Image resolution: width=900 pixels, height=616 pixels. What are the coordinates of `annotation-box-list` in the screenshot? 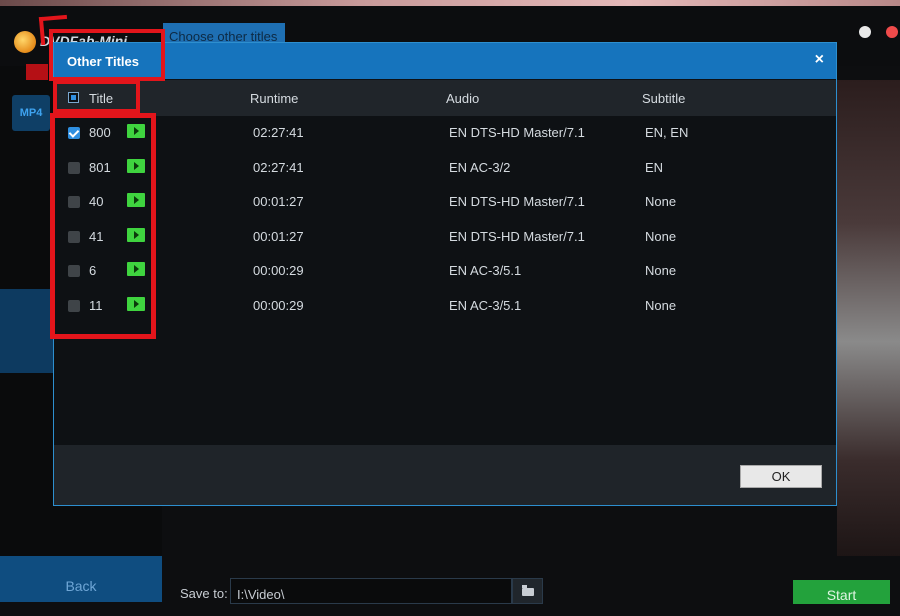 It's located at (103, 226).